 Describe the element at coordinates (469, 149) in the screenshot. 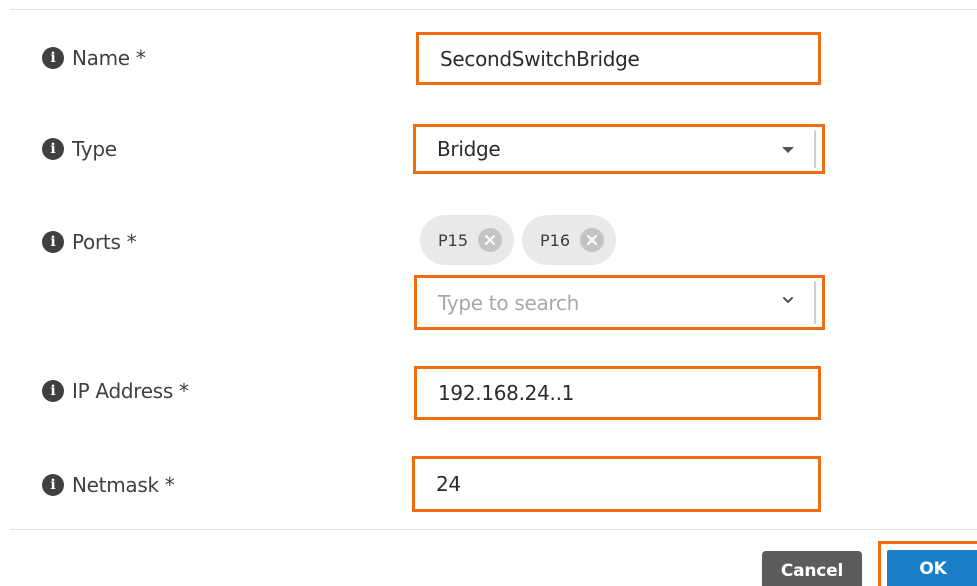

I see `type-select-value: Bridge` at that location.